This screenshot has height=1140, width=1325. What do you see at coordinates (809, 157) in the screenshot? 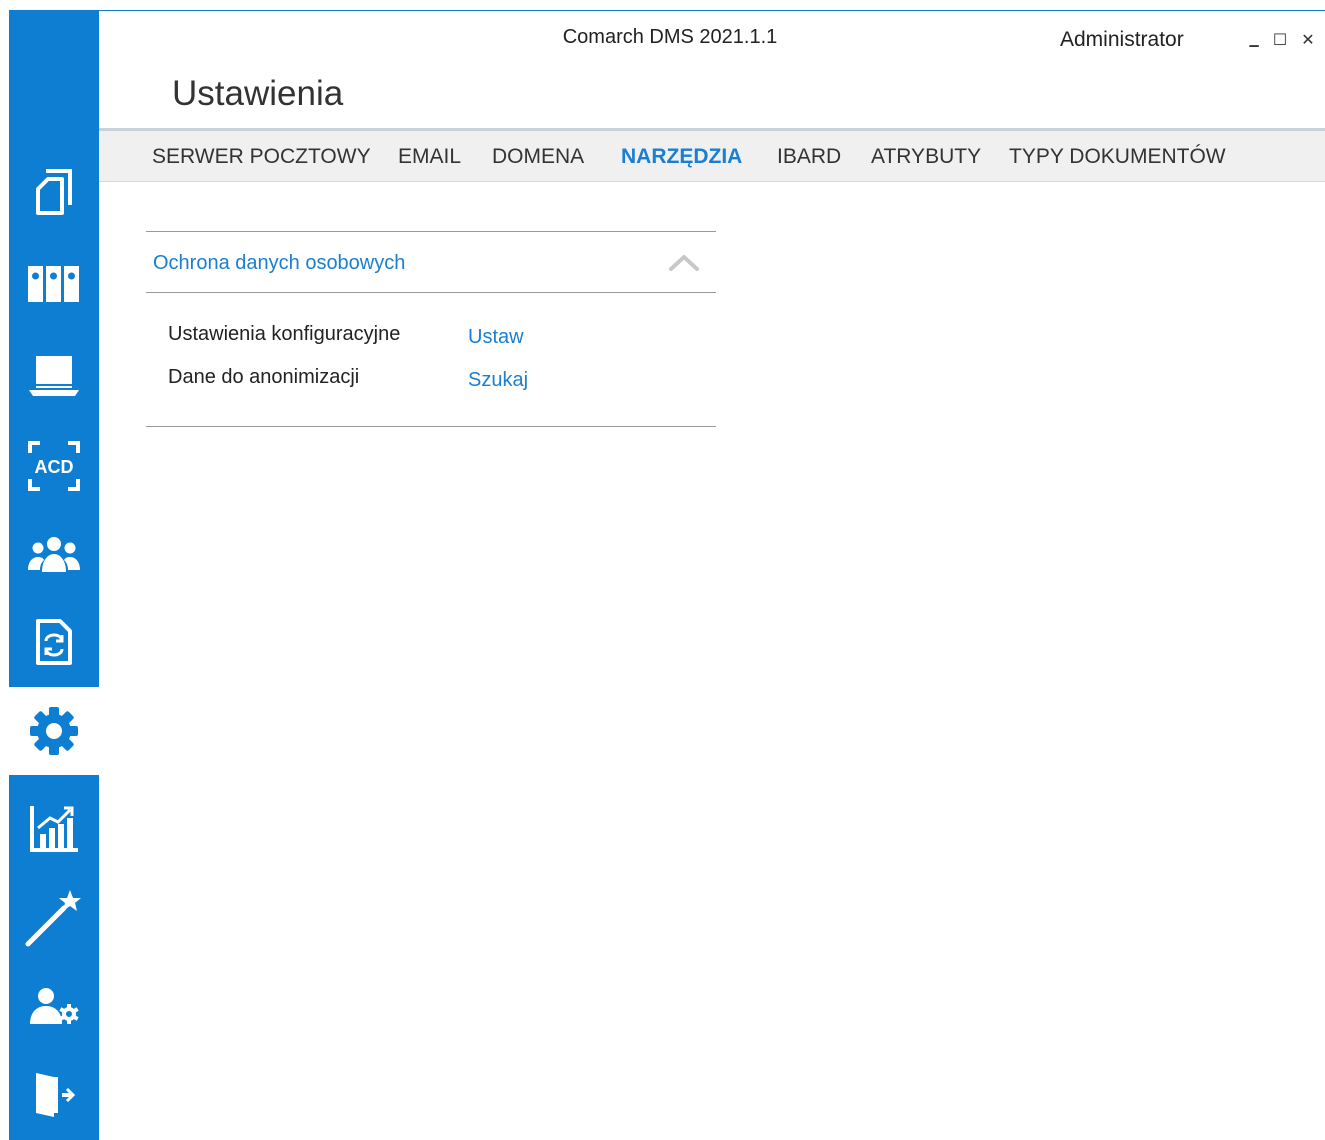
I see `tab-ibard: IBARD` at bounding box center [809, 157].